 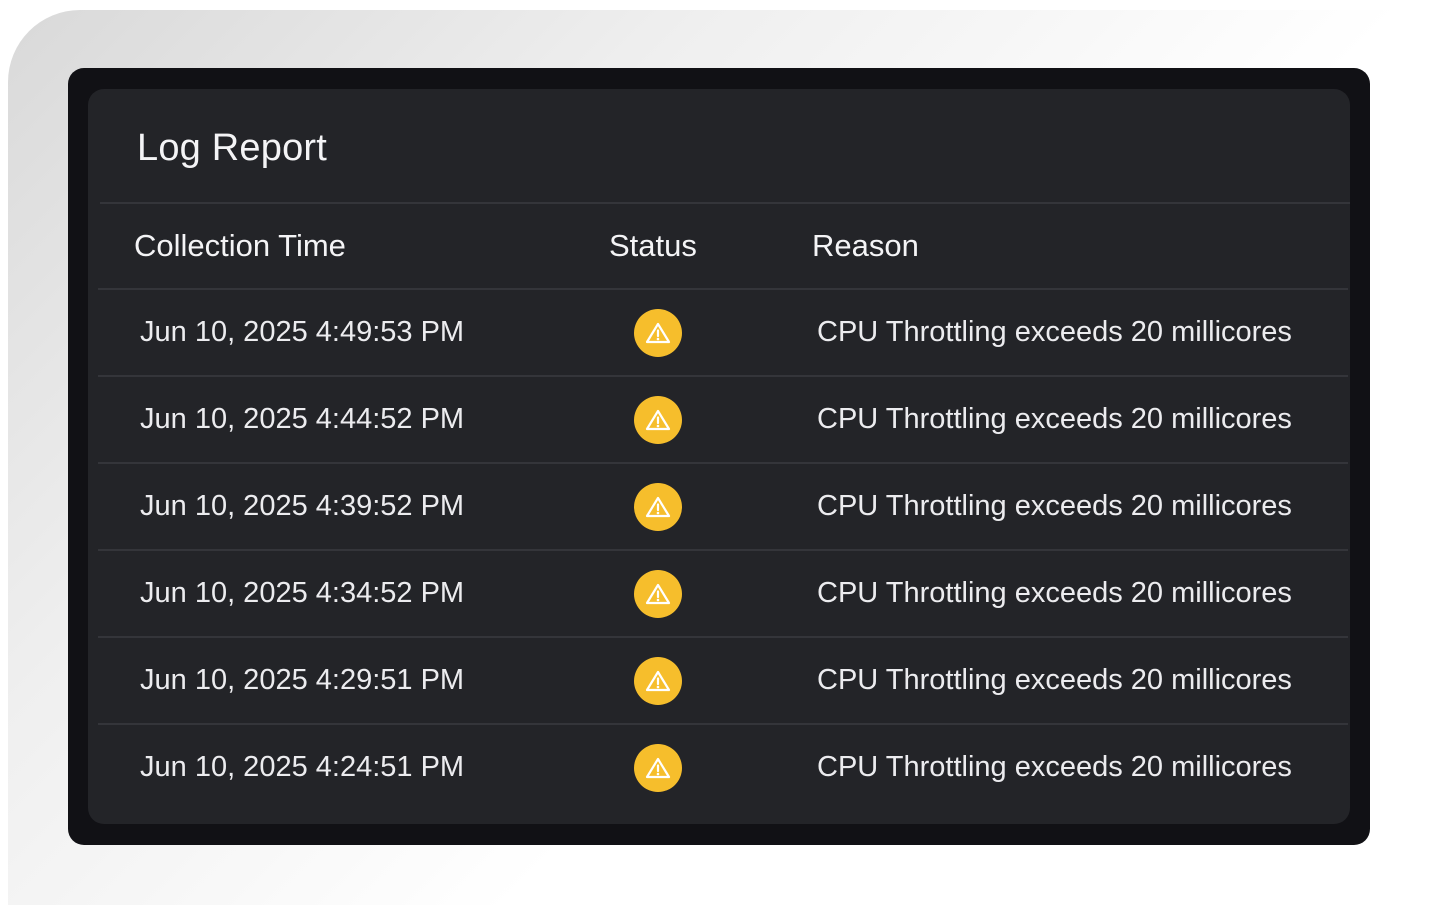 What do you see at coordinates (653, 246) in the screenshot?
I see `column-header-status: Status` at bounding box center [653, 246].